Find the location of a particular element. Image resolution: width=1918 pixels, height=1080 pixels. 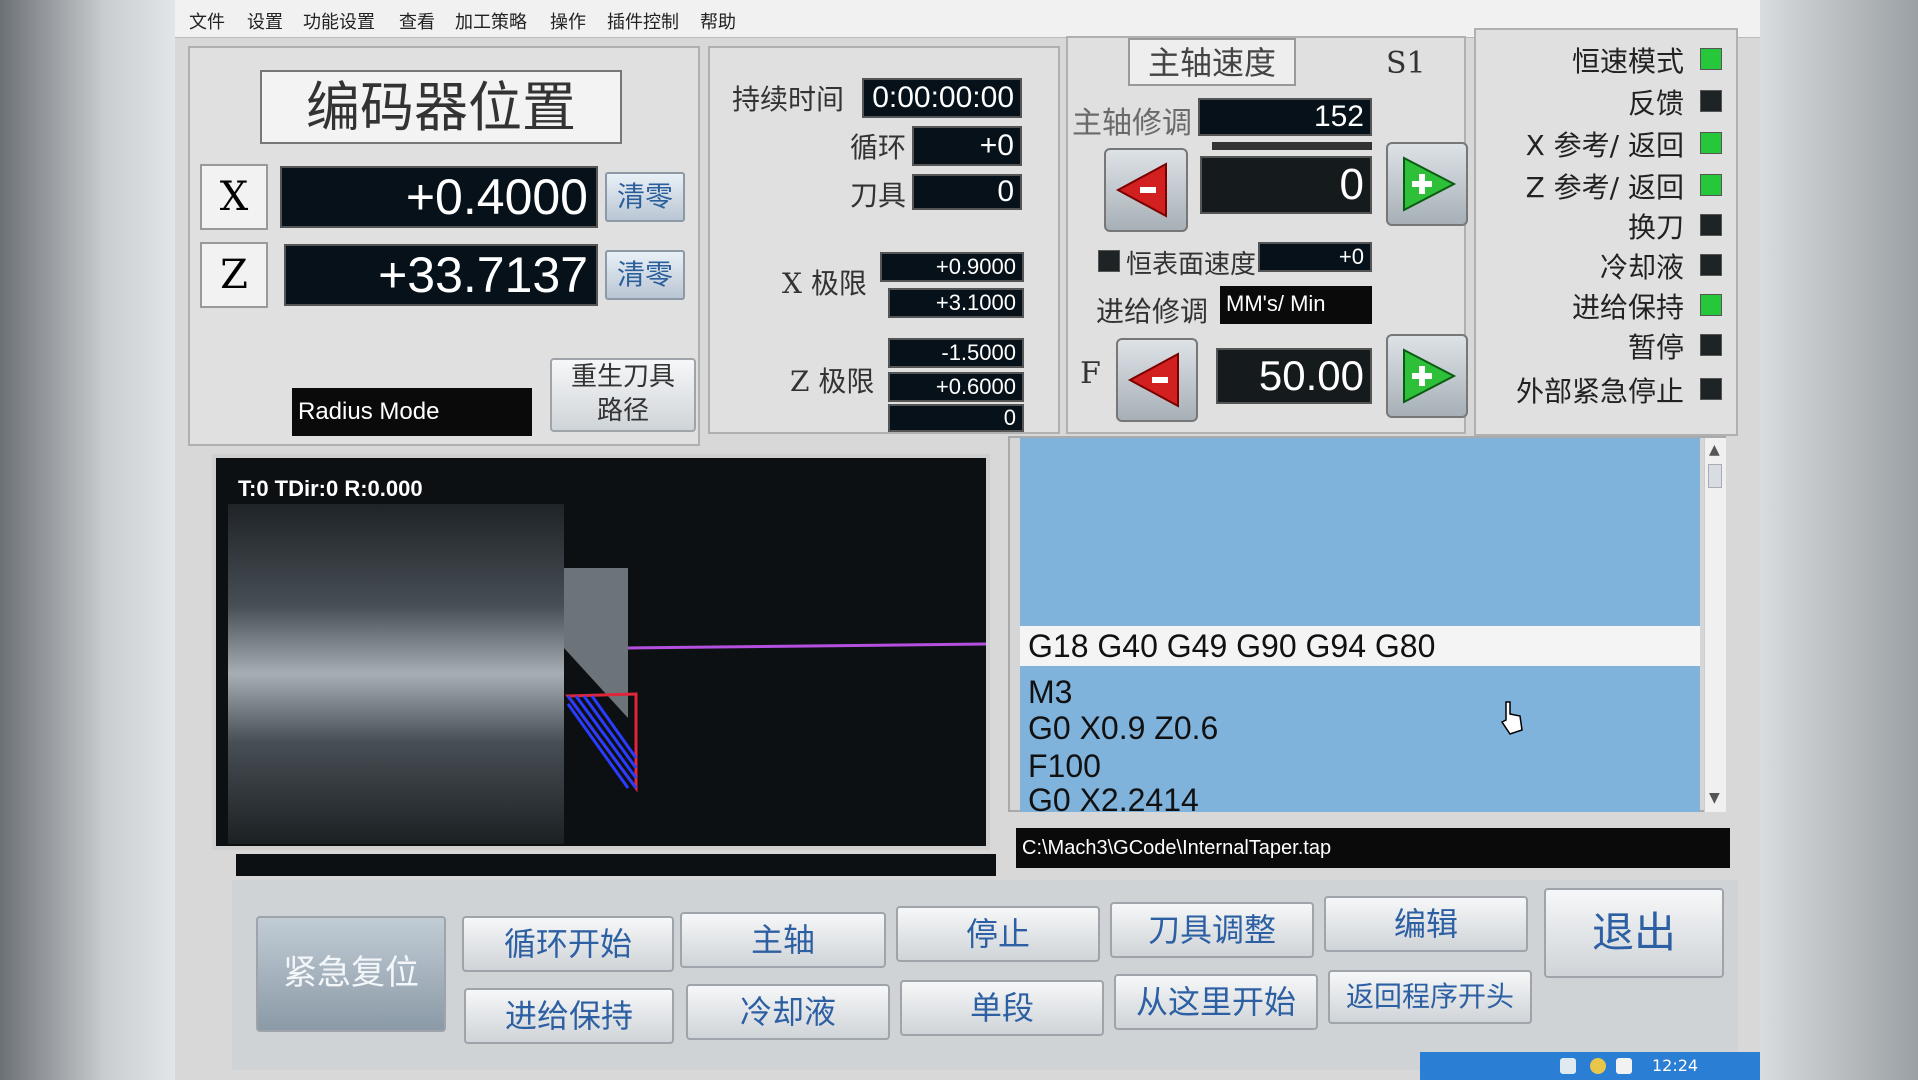

feed-hold-button: 进给保持 is located at coordinates (569, 1016).